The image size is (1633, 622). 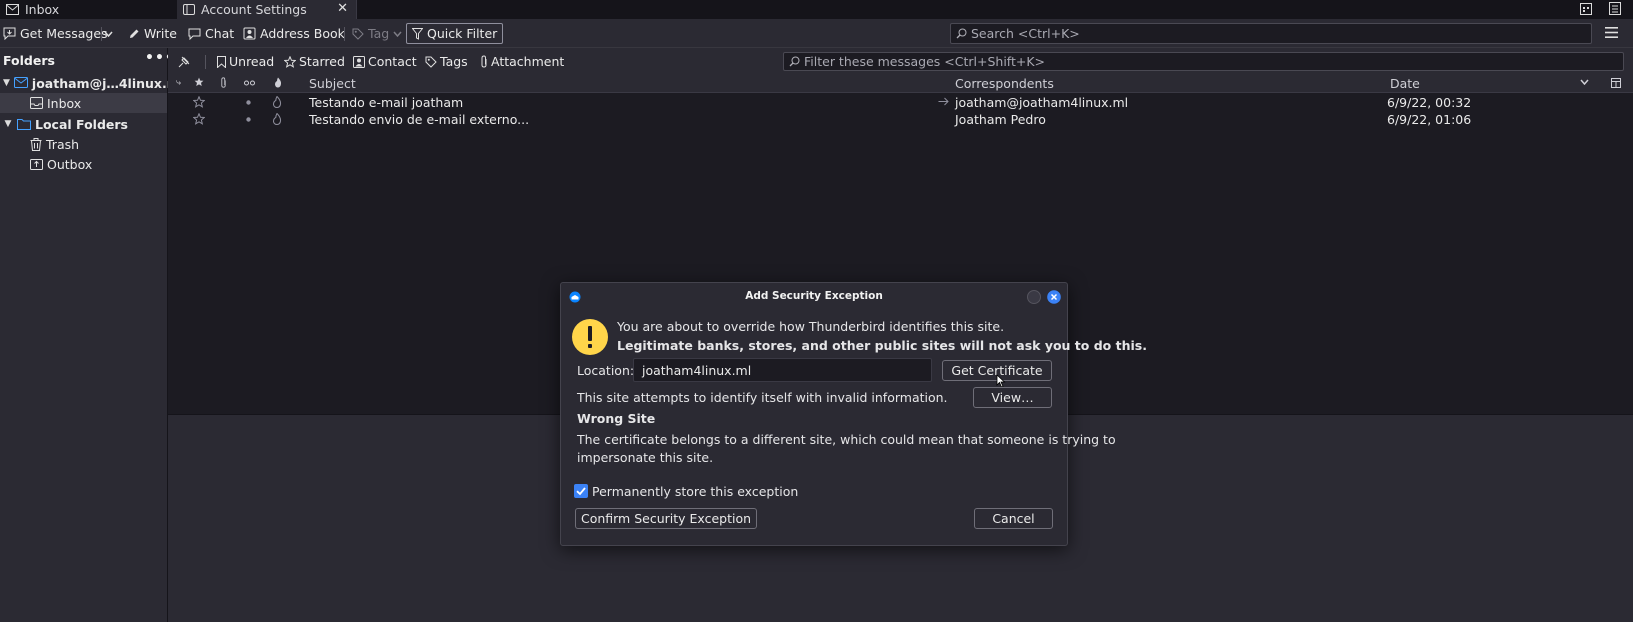 What do you see at coordinates (221, 61) in the screenshot?
I see `bookmark-icon` at bounding box center [221, 61].